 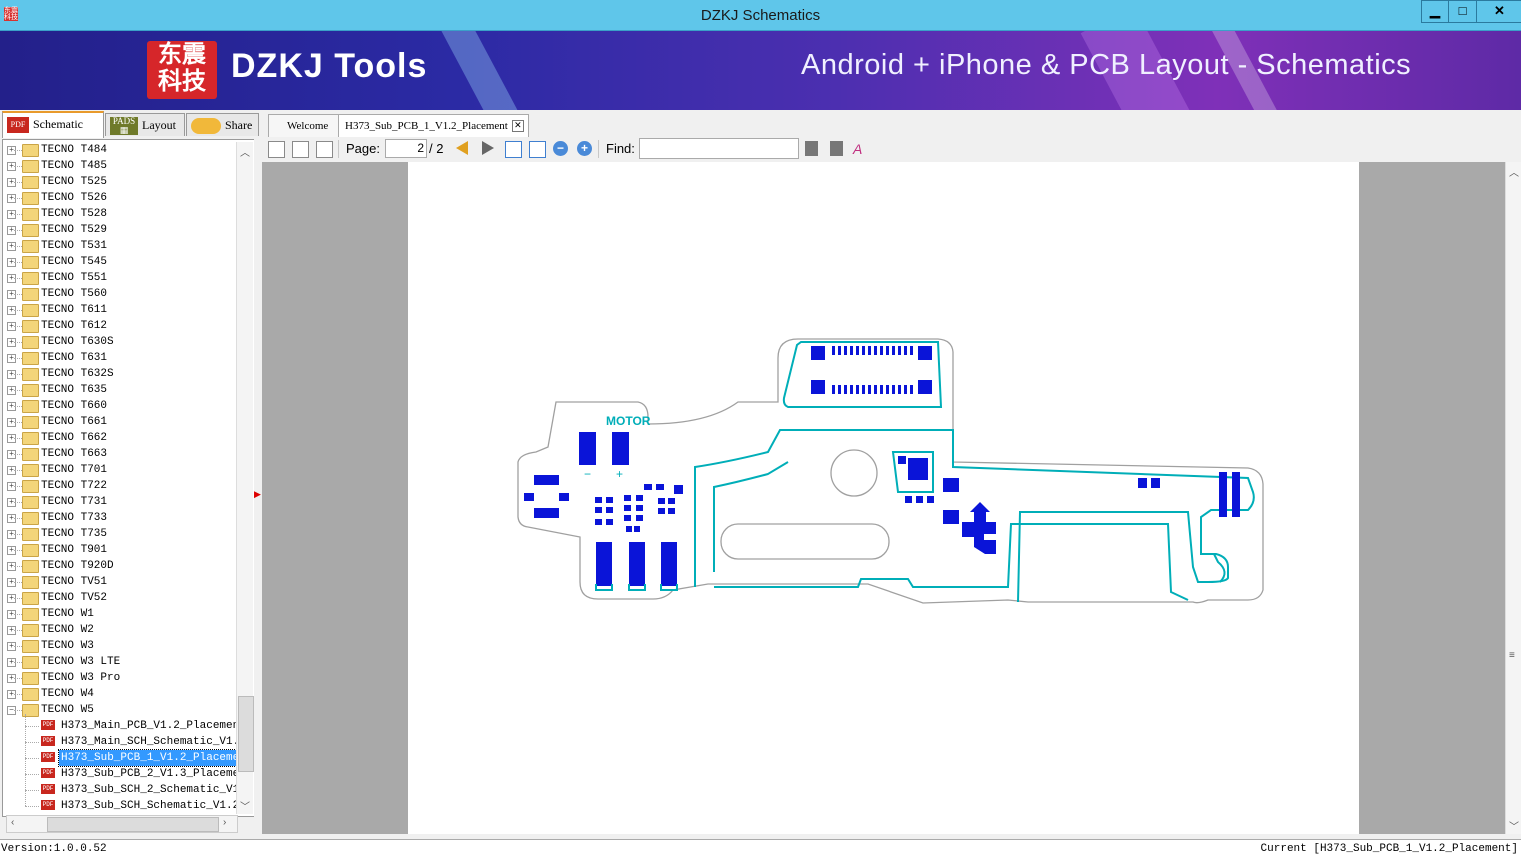 I want to click on folder-label: TECNO T661, so click(x=74, y=422).